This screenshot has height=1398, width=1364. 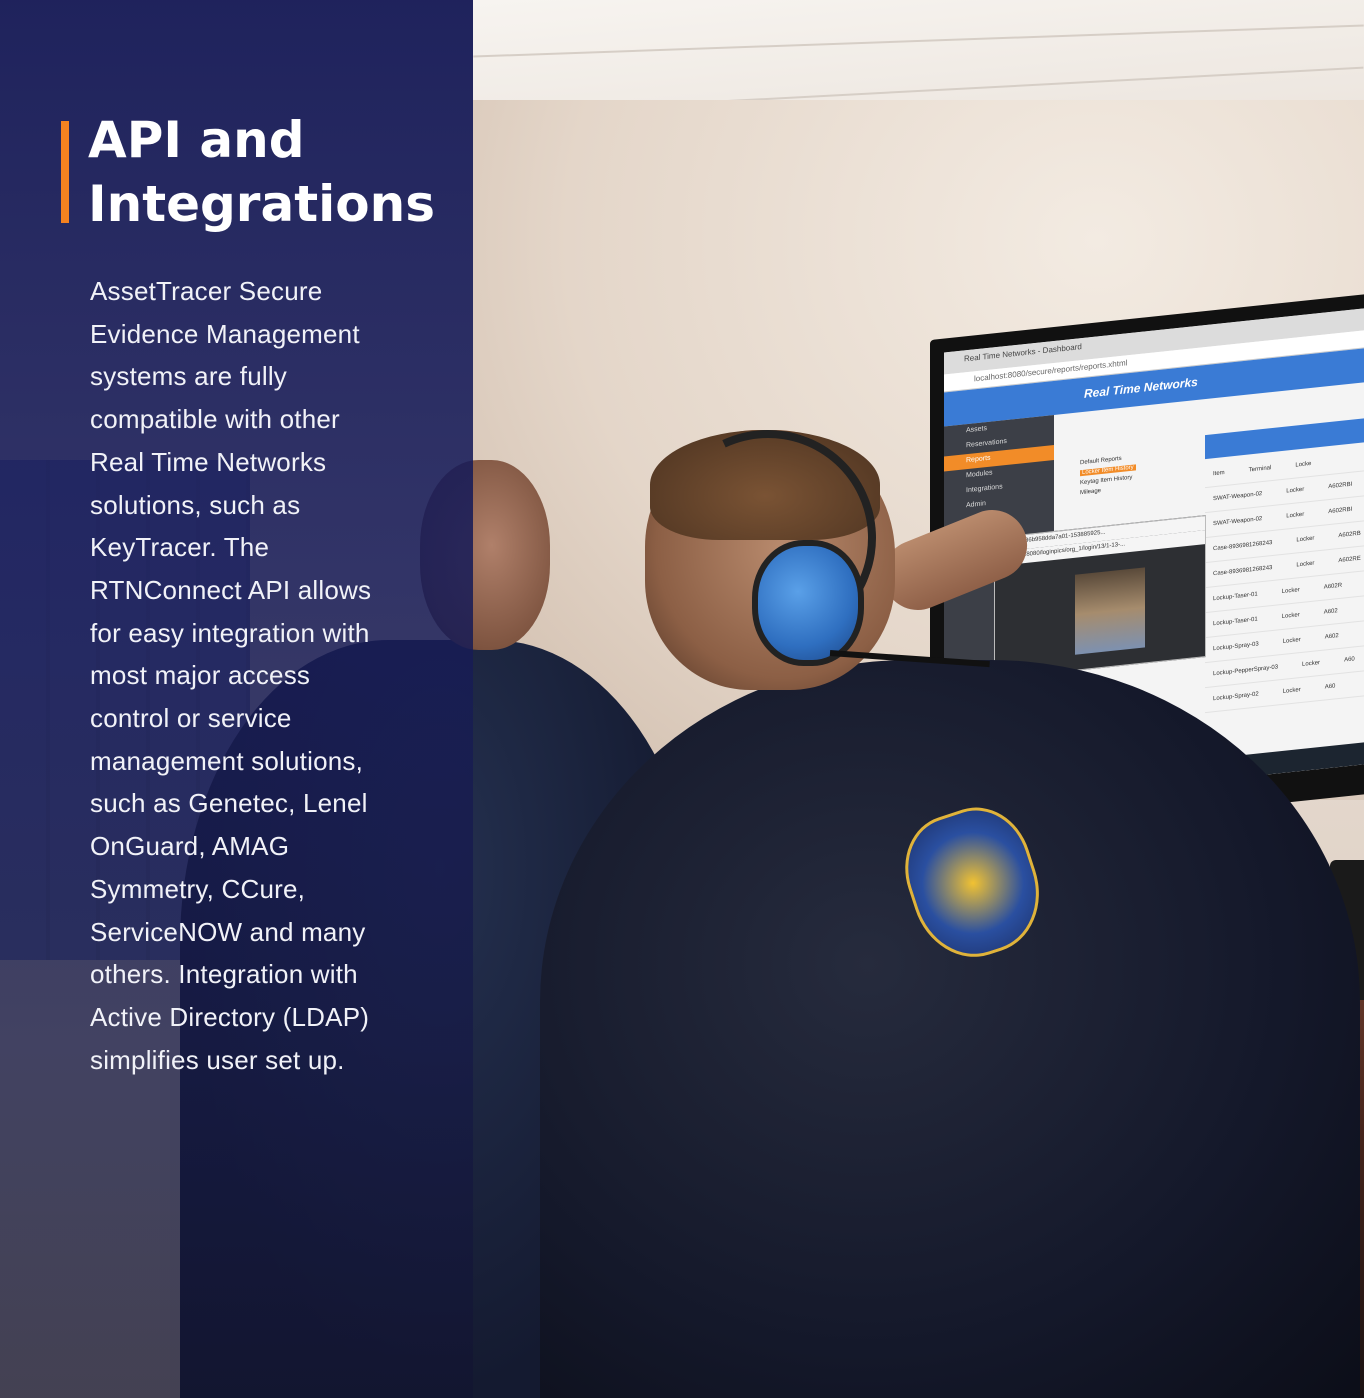 What do you see at coordinates (1236, 697) in the screenshot?
I see `table-cell: Lockup-Spray-02` at bounding box center [1236, 697].